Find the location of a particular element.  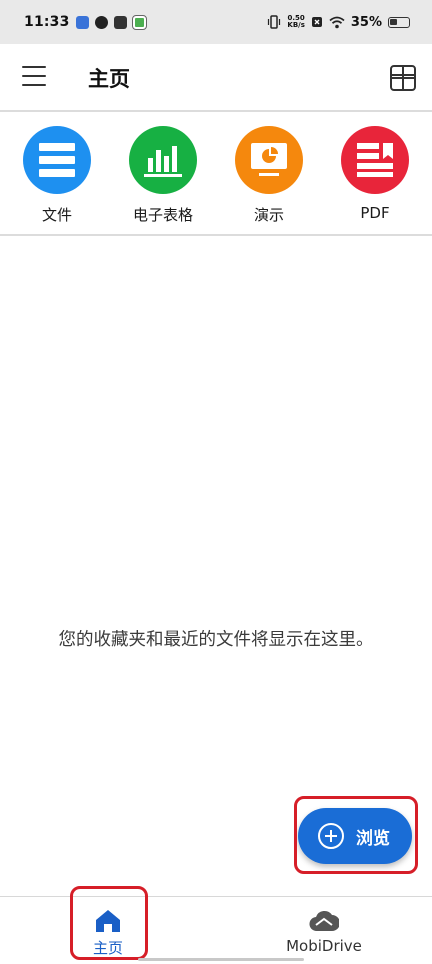

status-bar: 11:33 0.50 KB/s 35% is located at coordinates (216, 22).